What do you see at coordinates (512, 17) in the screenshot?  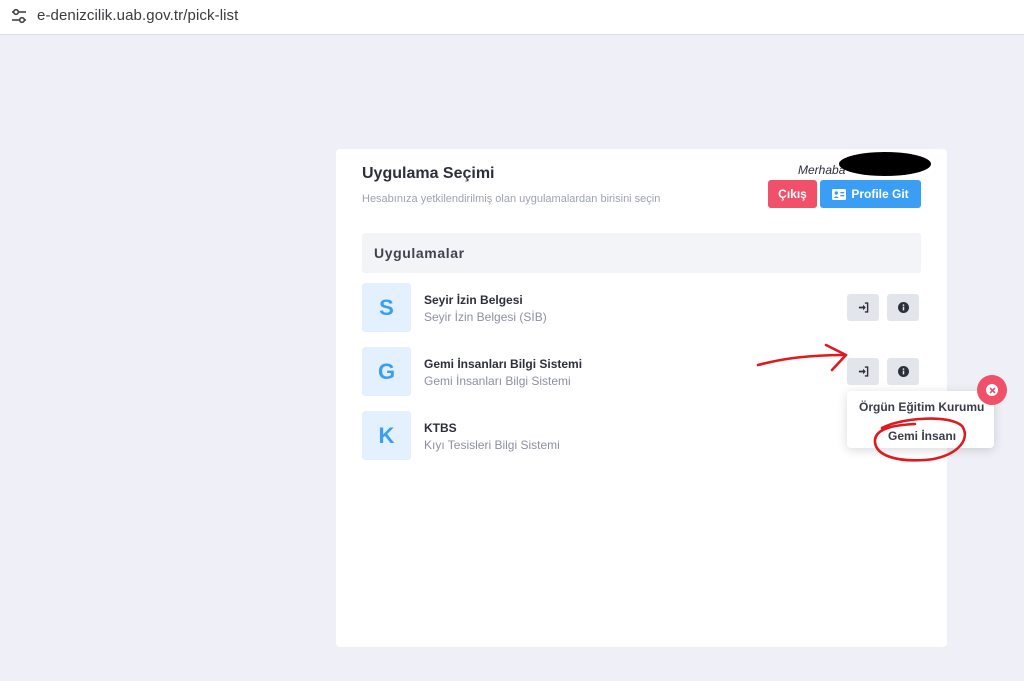 I see `browser-address-bar: e-denizcilik.uab.gov.tr/pick-list` at bounding box center [512, 17].